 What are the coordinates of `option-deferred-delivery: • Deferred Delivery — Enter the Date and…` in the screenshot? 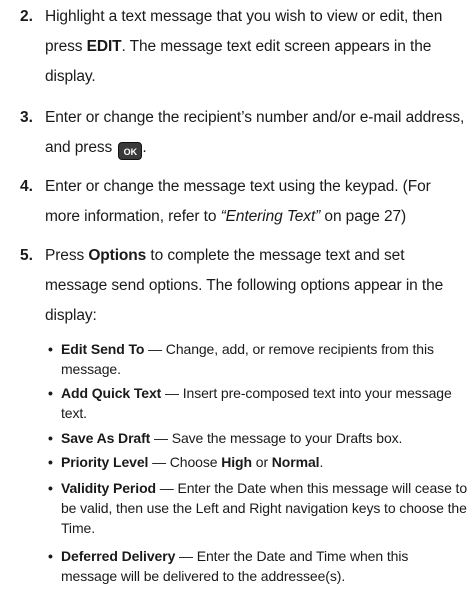 It's located at (258, 566).